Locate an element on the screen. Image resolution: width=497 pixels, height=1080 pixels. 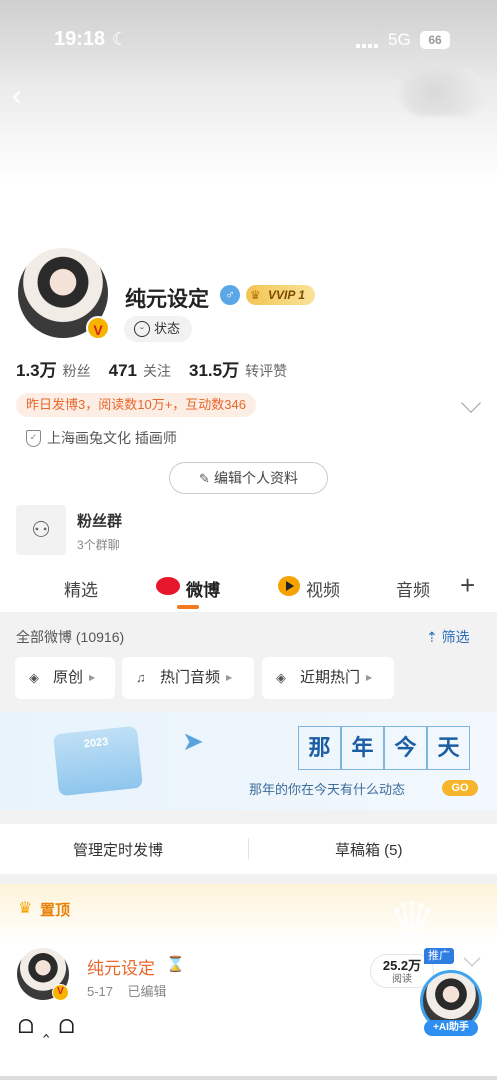
calendar-icon: 2023 is located at coordinates (98, 761).